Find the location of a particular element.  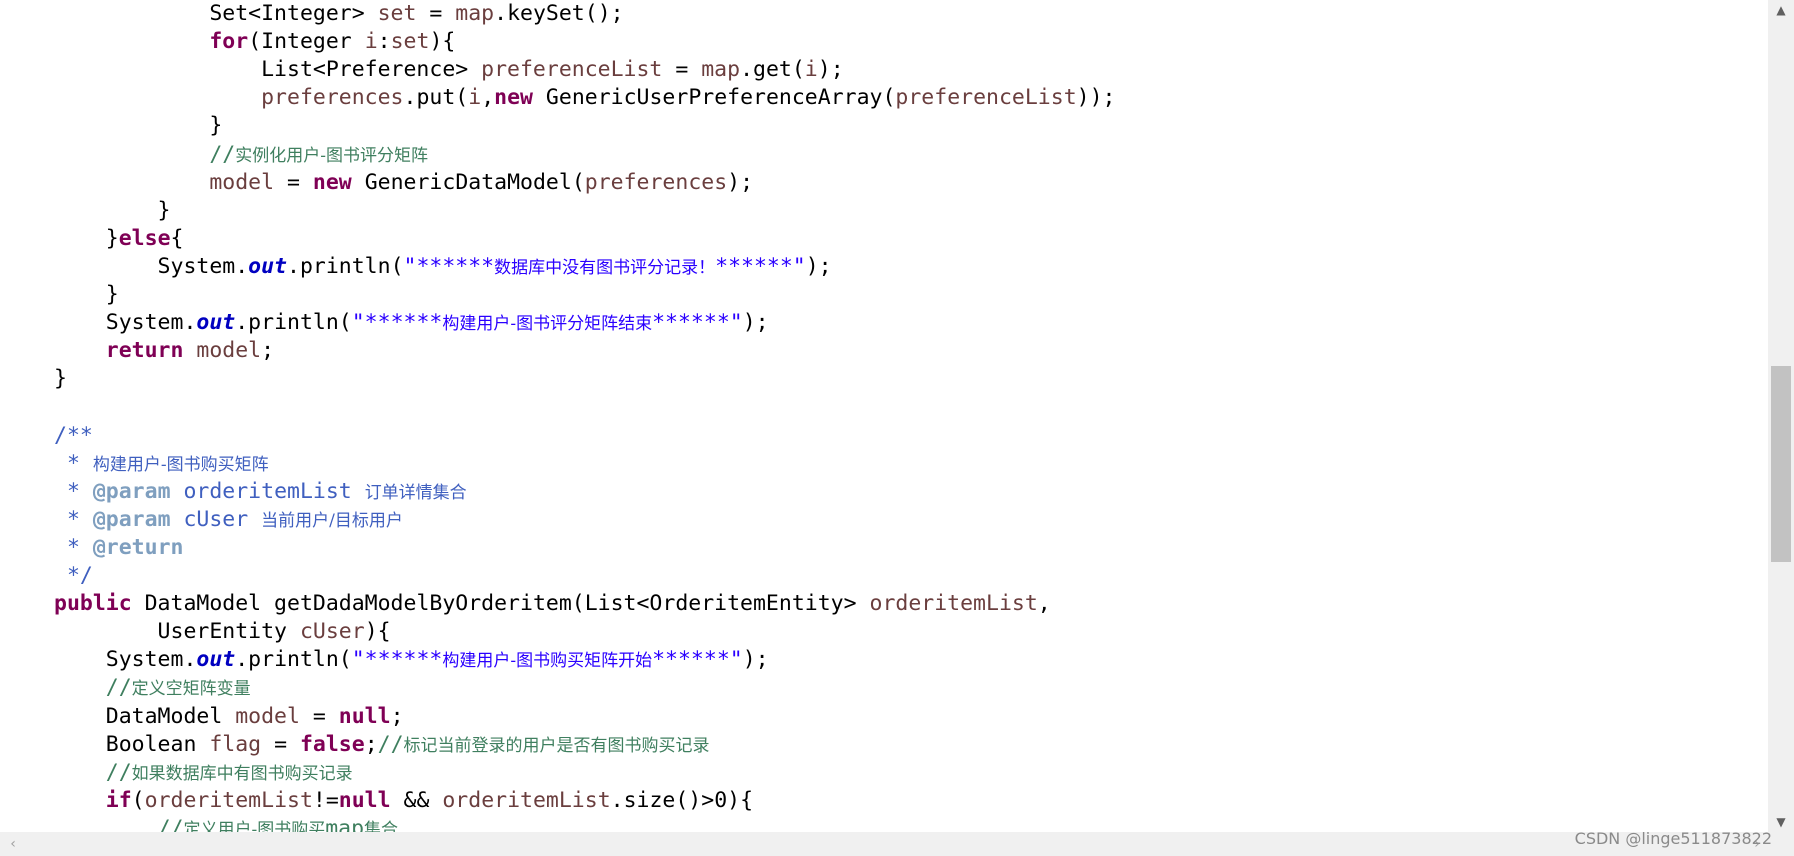

code-line: * @param orderitemList 订单详情集合 is located at coordinates (260, 492).